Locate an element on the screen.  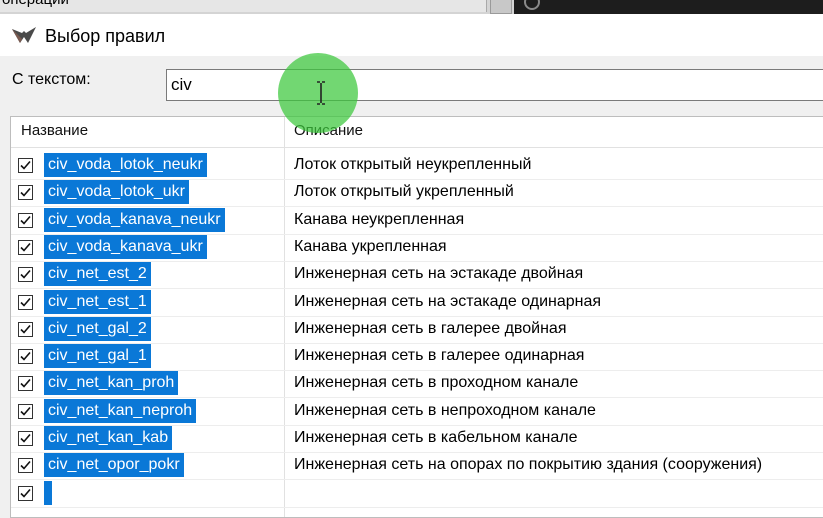
background-window-text: операции is located at coordinates (35, 4).